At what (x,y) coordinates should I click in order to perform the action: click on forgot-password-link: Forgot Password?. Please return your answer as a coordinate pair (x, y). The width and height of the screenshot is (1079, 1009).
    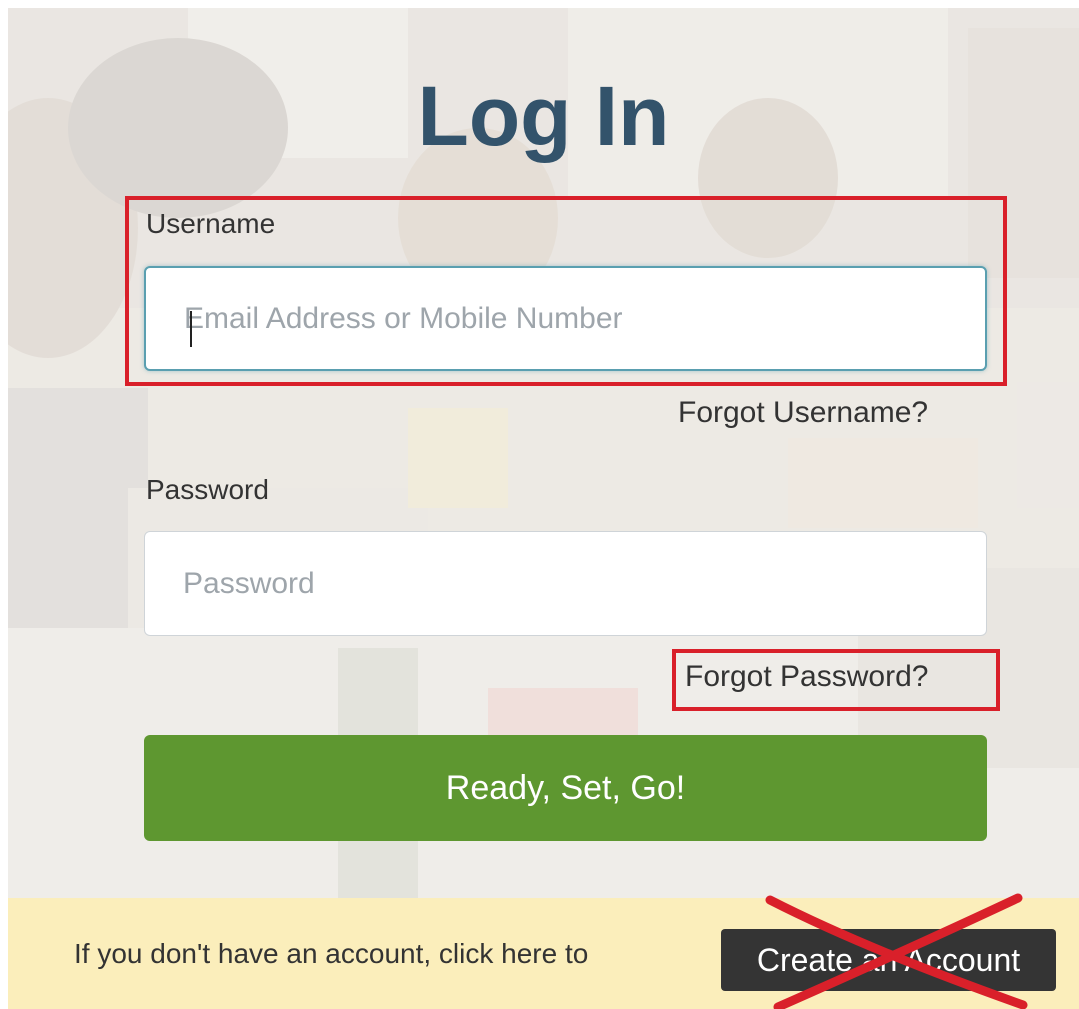
    Looking at the image, I should click on (806, 677).